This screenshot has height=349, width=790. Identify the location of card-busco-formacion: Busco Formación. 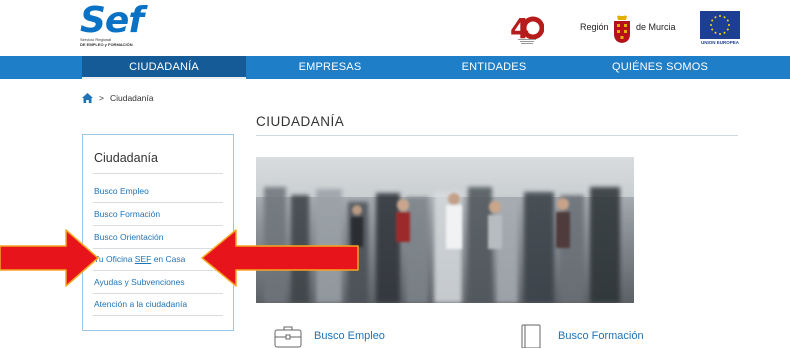
(581, 335).